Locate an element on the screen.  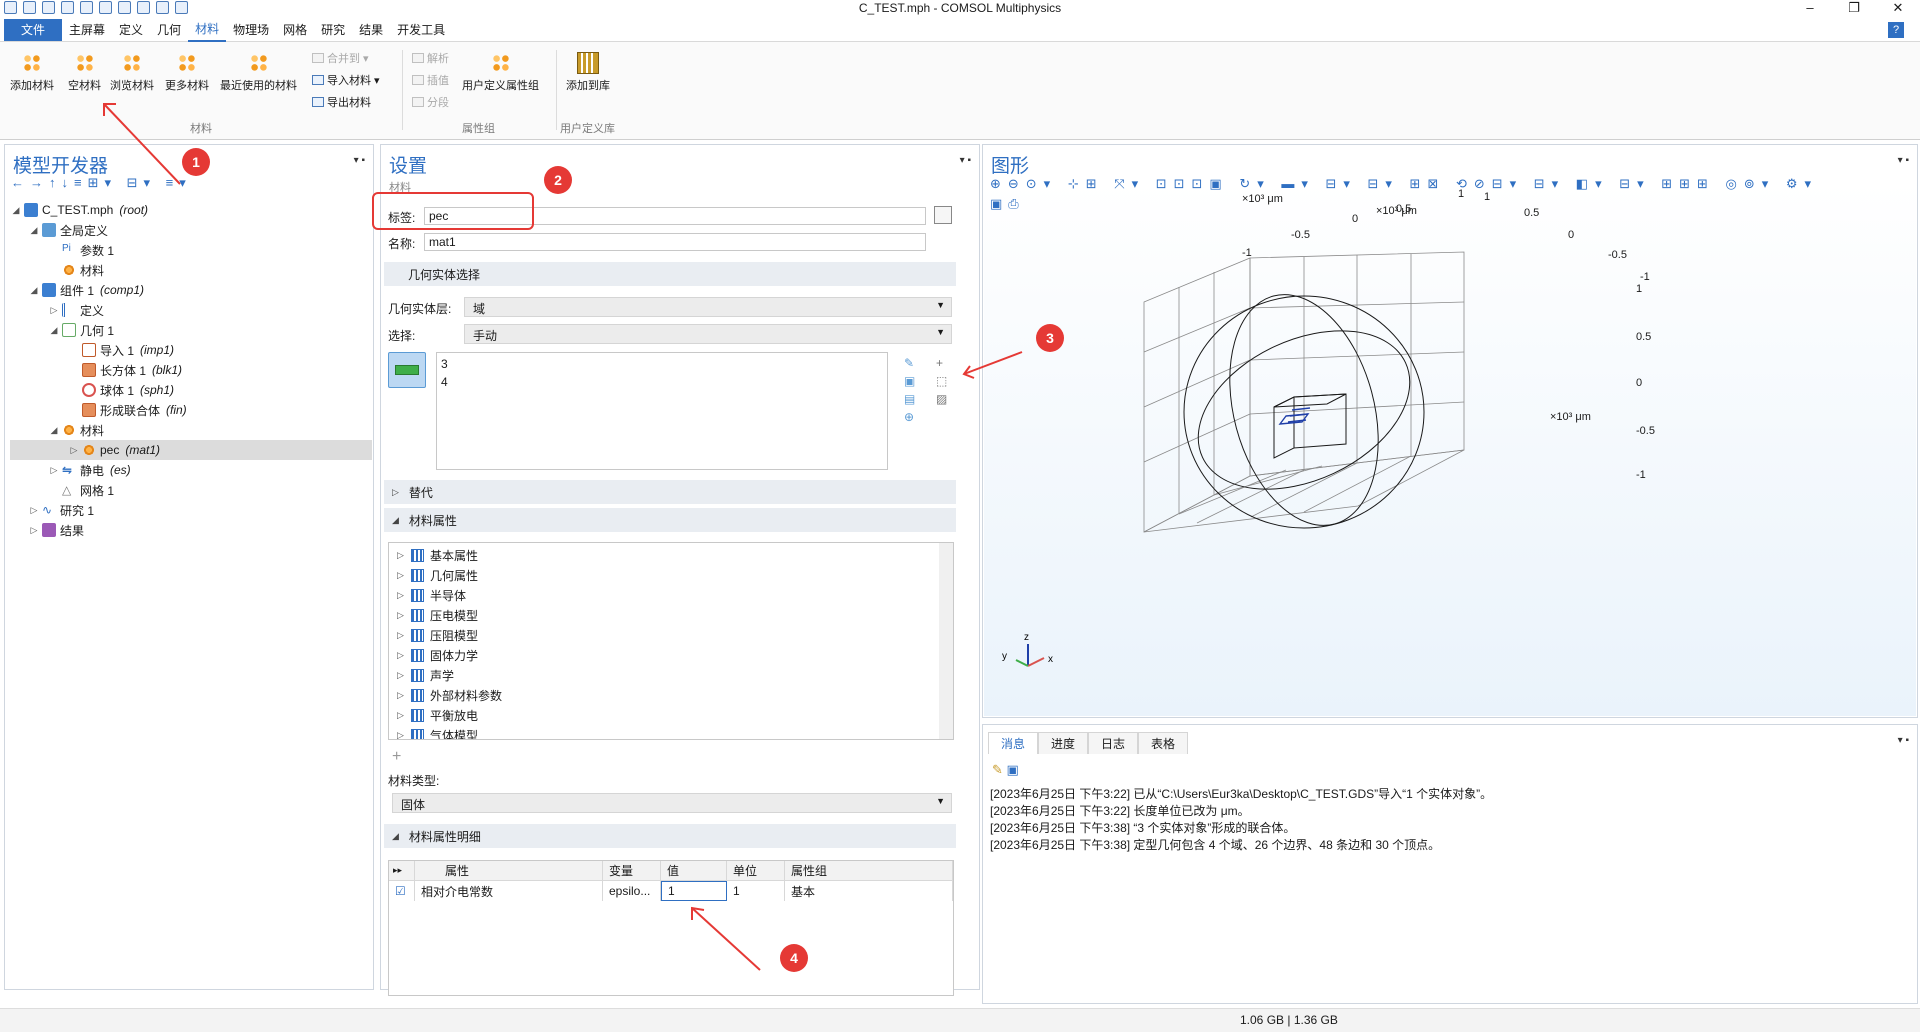
annotation-badge: 3 is located at coordinates (1050, 338).